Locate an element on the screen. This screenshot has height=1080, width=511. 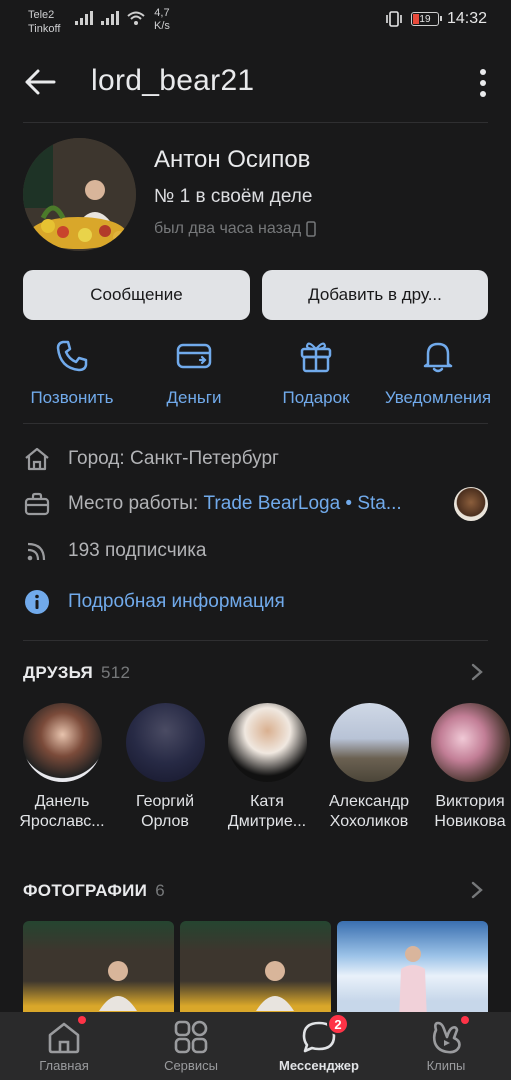
call-action: Позвонить is located at coordinates (72, 373).